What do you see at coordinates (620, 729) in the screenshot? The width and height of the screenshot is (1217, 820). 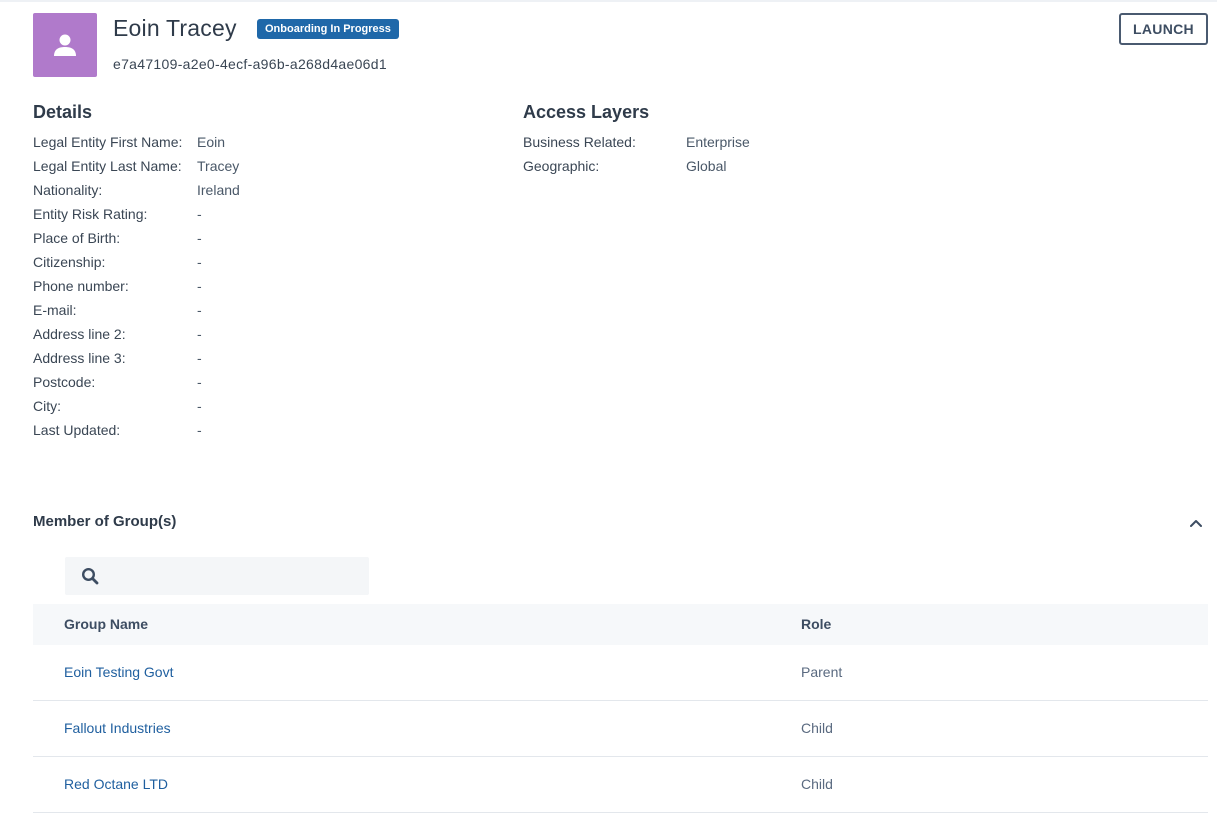 I see `table-row: Fallout Industries Child` at bounding box center [620, 729].